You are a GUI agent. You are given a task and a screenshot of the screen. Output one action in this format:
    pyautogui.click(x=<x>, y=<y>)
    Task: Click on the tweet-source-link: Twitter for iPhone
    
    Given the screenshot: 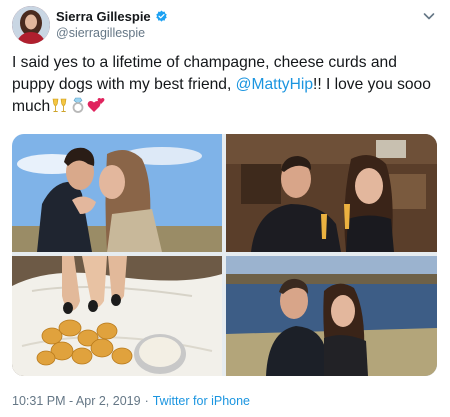 What is the action you would take?
    pyautogui.click(x=201, y=401)
    